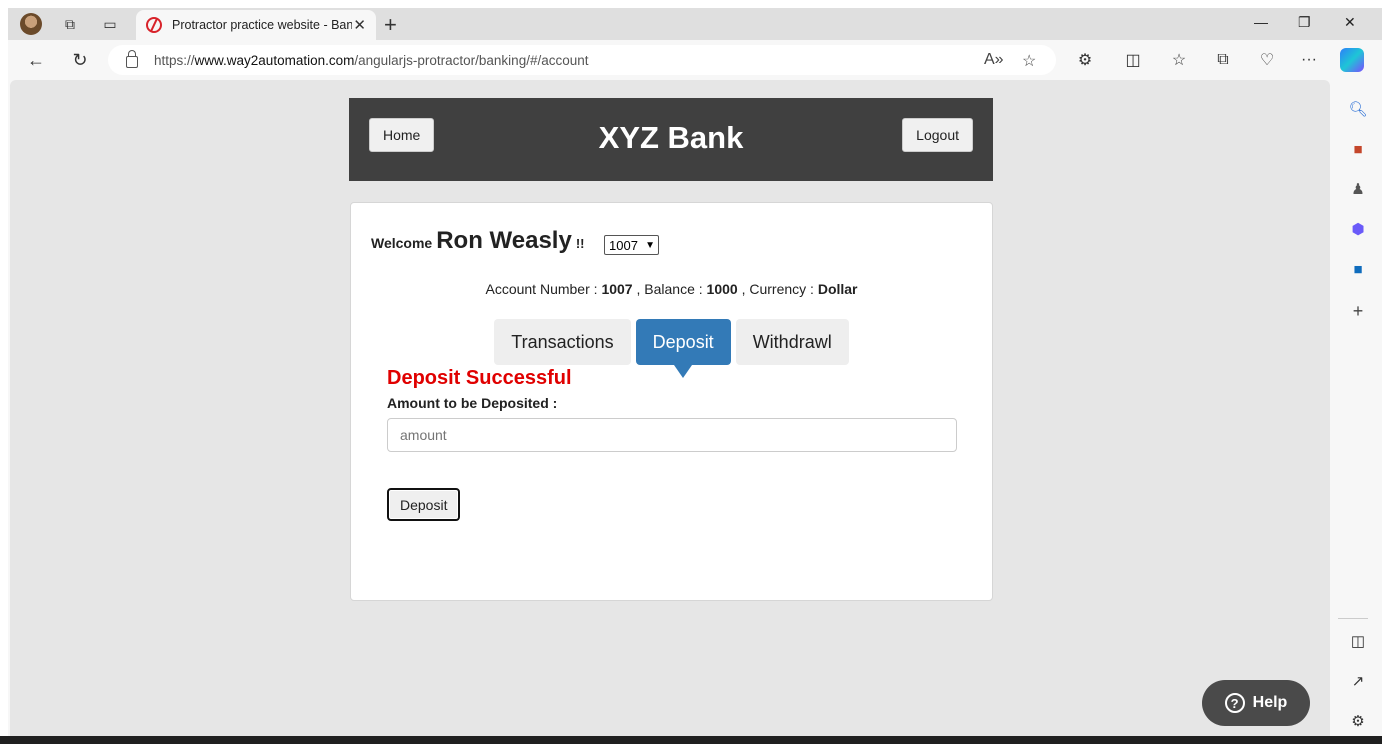 The width and height of the screenshot is (1382, 744). I want to click on hide-sidebar-icon: ◫, so click(1358, 641).